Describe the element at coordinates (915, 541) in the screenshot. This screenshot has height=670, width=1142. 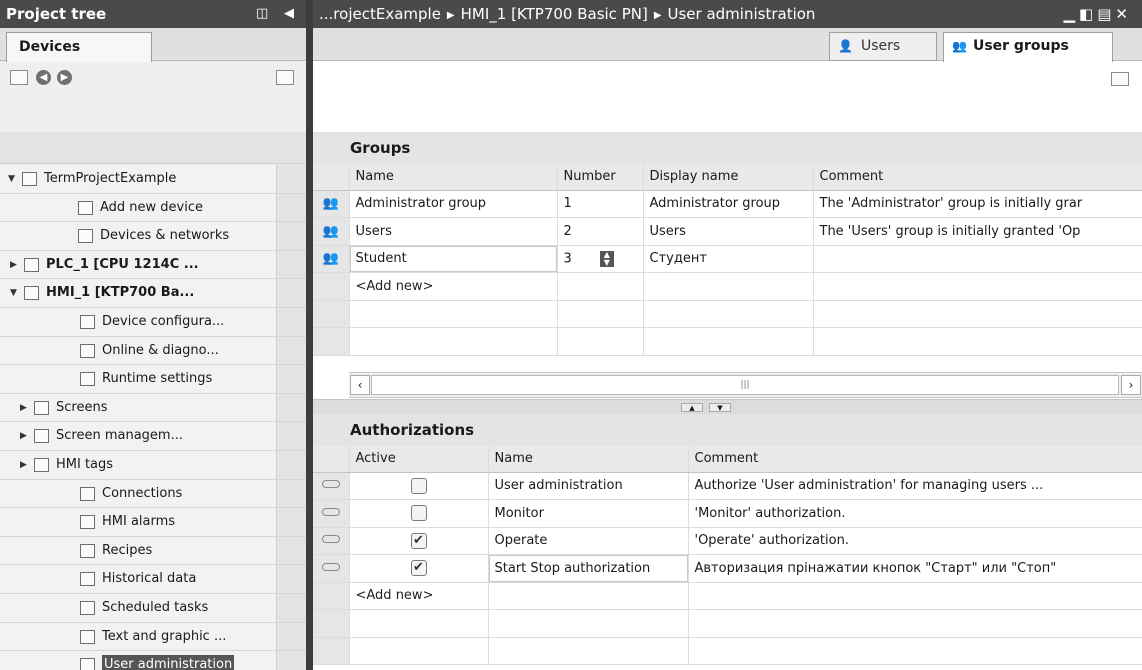
I see `authorization-comment-cell: 'Operate' authorization.` at that location.